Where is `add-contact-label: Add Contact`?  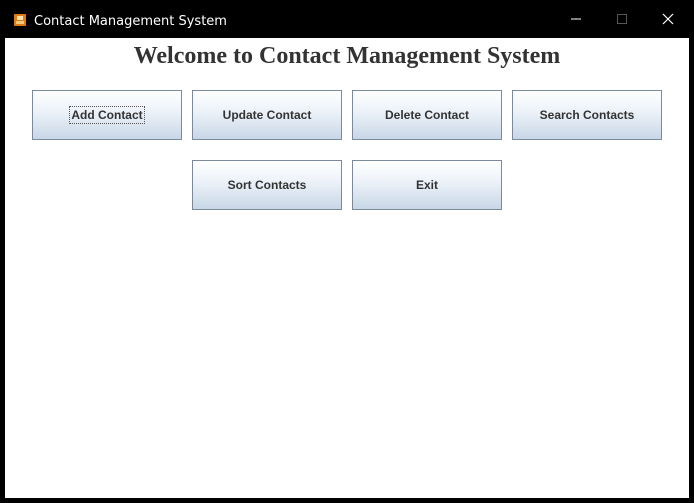
add-contact-label: Add Contact is located at coordinates (107, 115).